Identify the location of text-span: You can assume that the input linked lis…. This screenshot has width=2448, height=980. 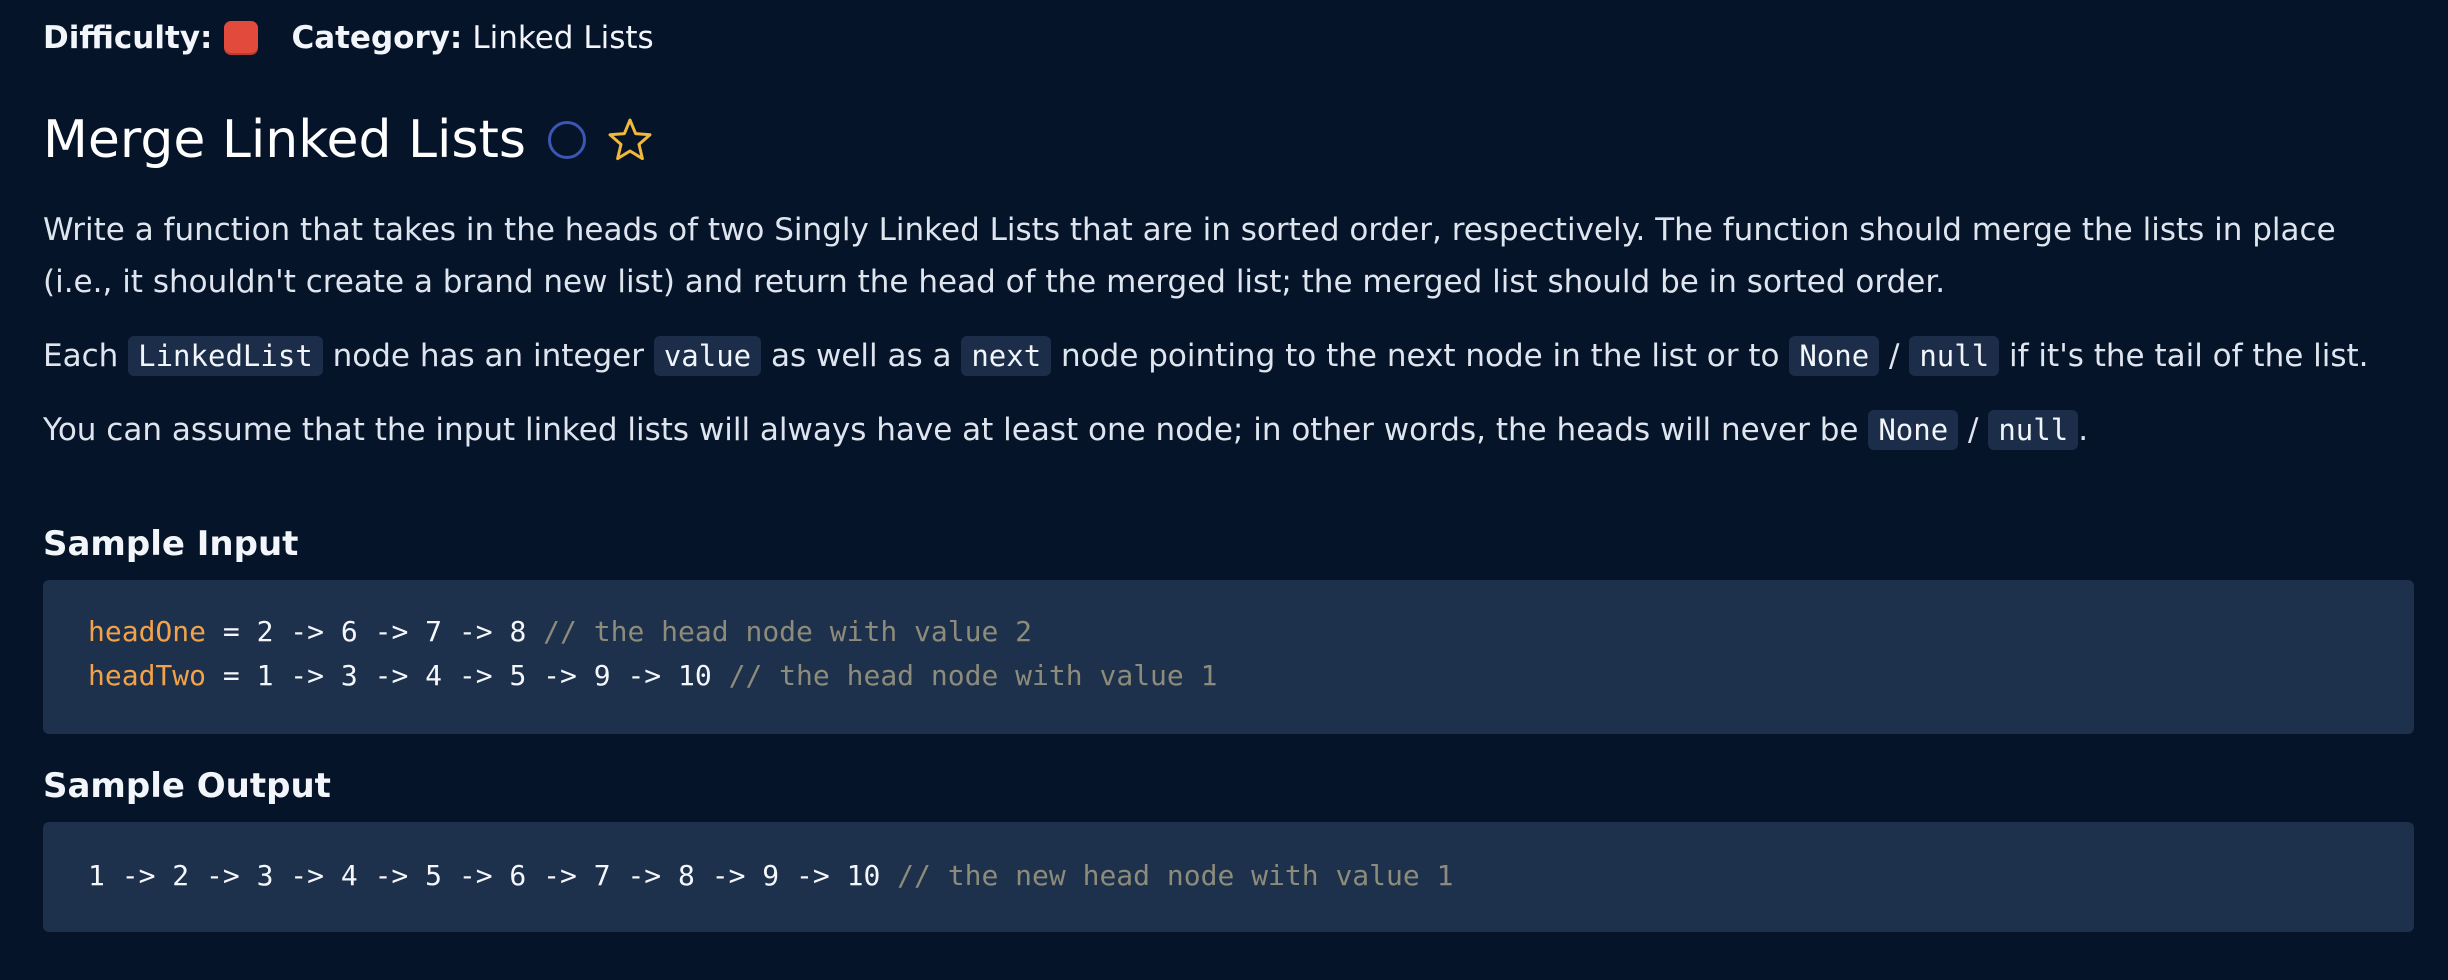
(956, 430).